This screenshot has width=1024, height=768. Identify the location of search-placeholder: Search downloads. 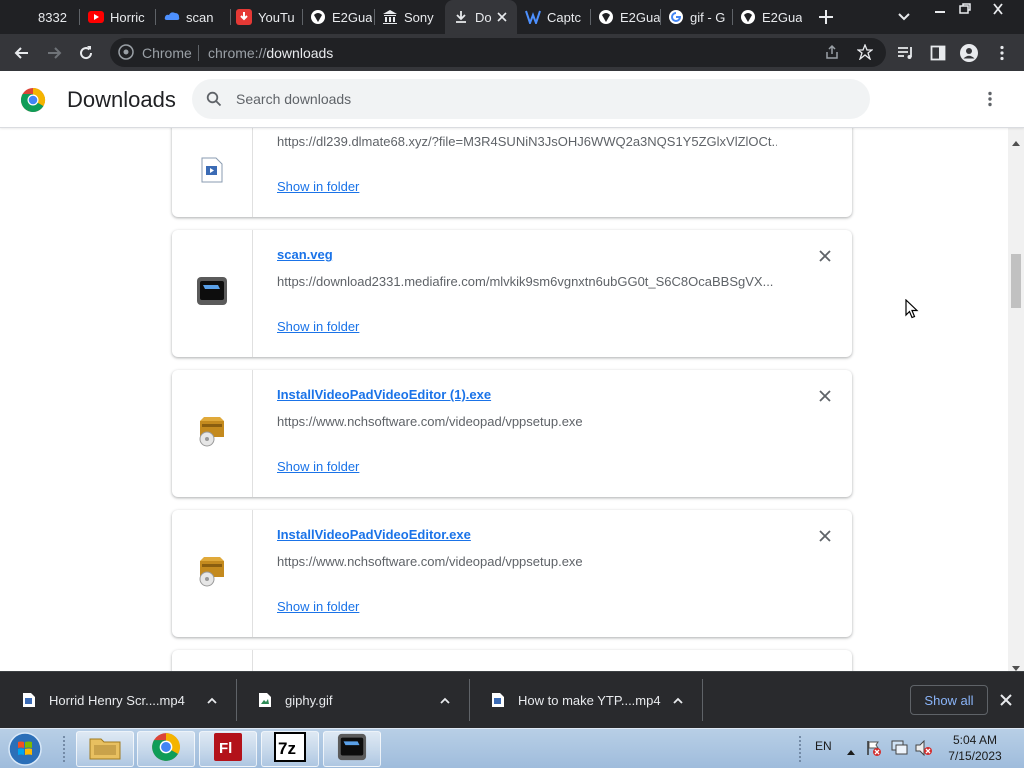
(294, 99).